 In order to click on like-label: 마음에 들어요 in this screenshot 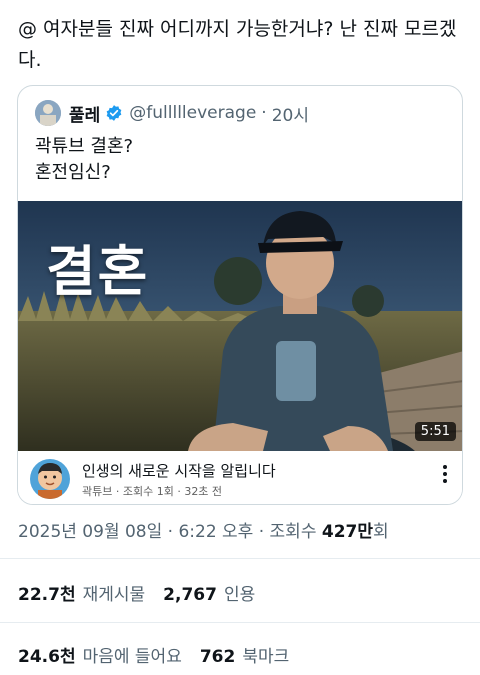, I will do `click(132, 654)`.